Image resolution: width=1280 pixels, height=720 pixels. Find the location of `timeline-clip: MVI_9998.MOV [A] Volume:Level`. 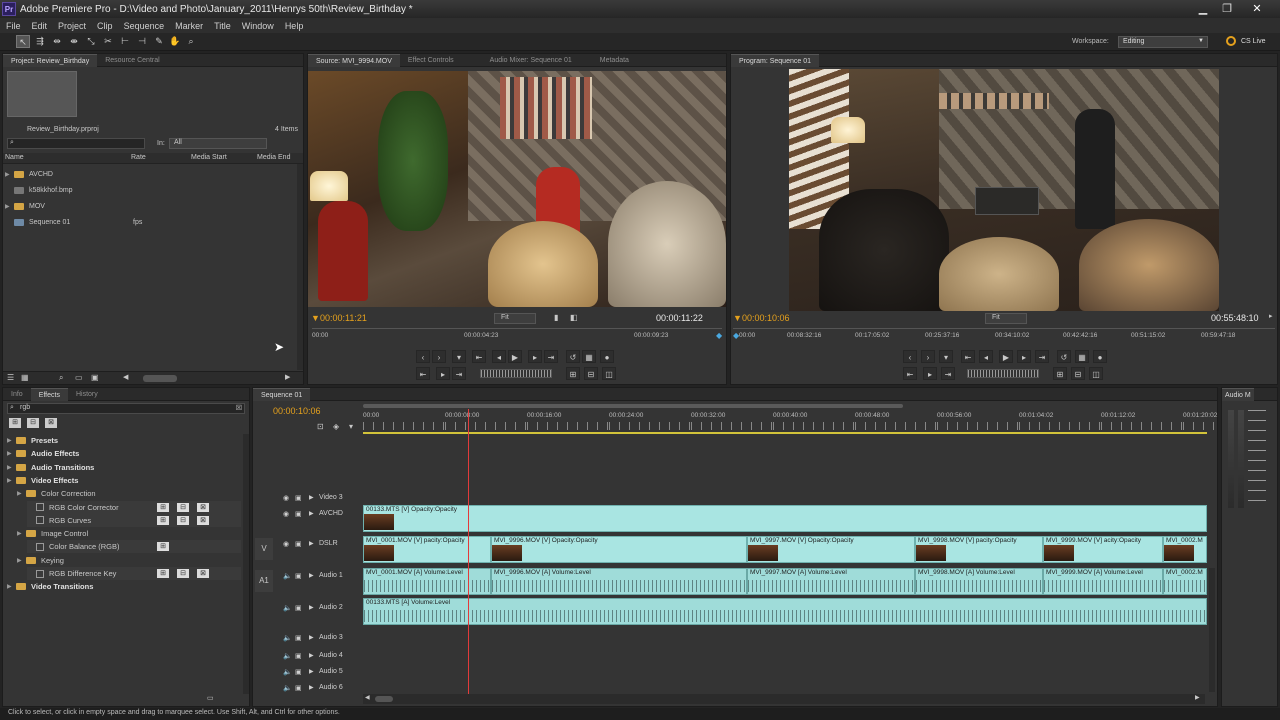

timeline-clip: MVI_9998.MOV [A] Volume:Level is located at coordinates (979, 581).